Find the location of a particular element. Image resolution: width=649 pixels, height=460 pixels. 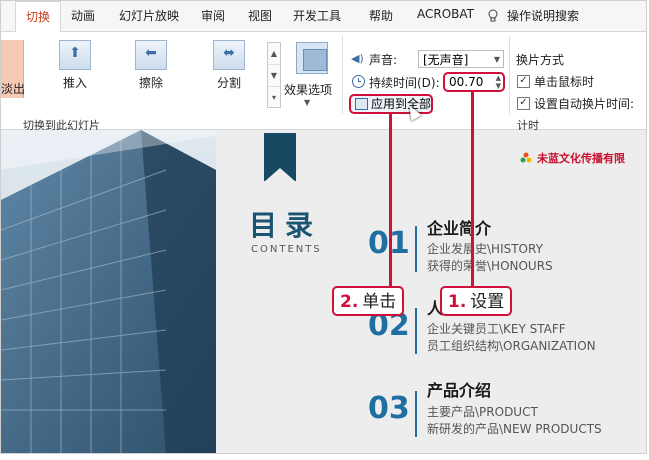

gallery-scroll-down-icon: ▼ is located at coordinates (274, 76).